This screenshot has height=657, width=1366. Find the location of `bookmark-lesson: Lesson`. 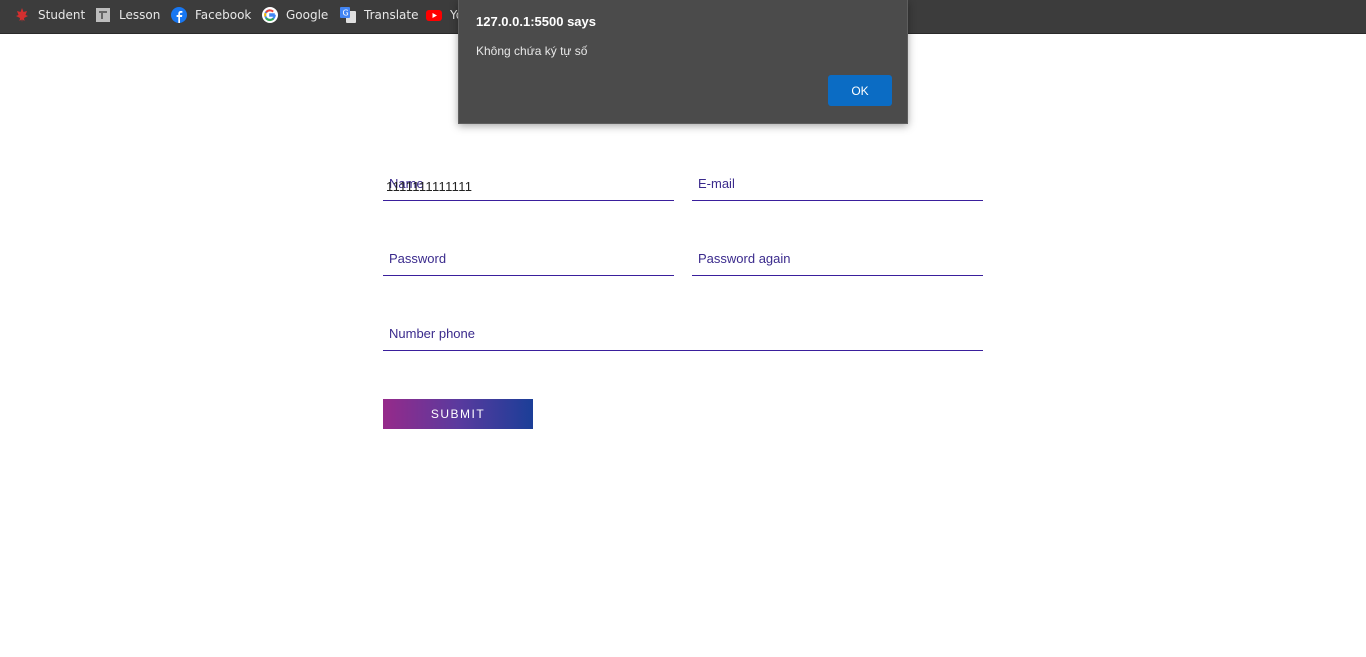

bookmark-lesson: Lesson is located at coordinates (127, 15).